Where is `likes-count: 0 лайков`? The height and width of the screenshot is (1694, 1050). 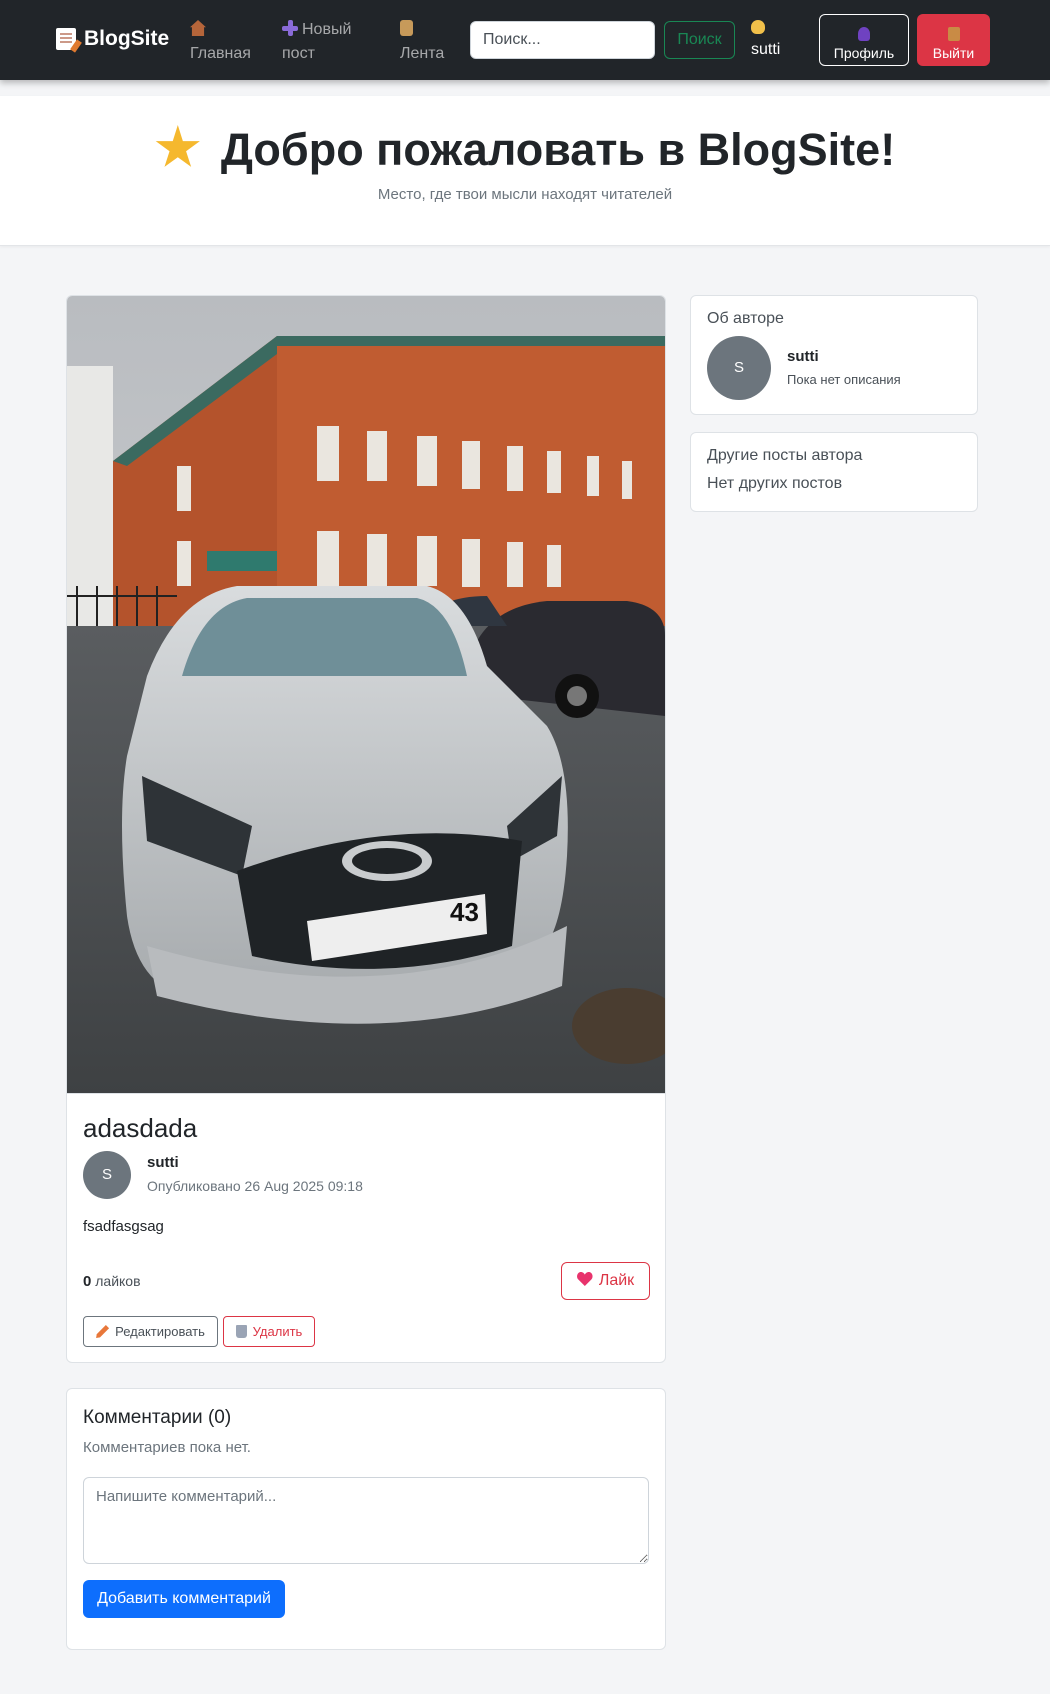
likes-count: 0 лайков is located at coordinates (112, 1281).